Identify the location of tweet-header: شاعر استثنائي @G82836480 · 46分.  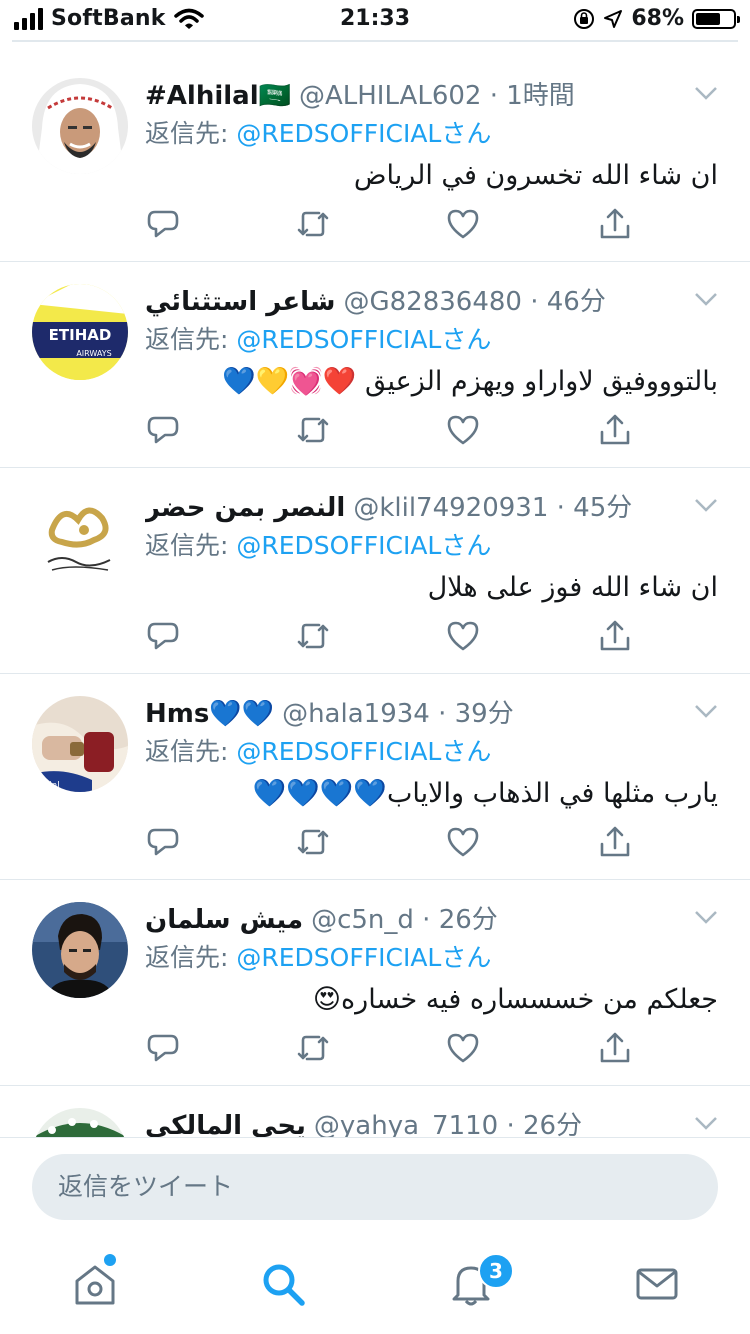
(407, 302).